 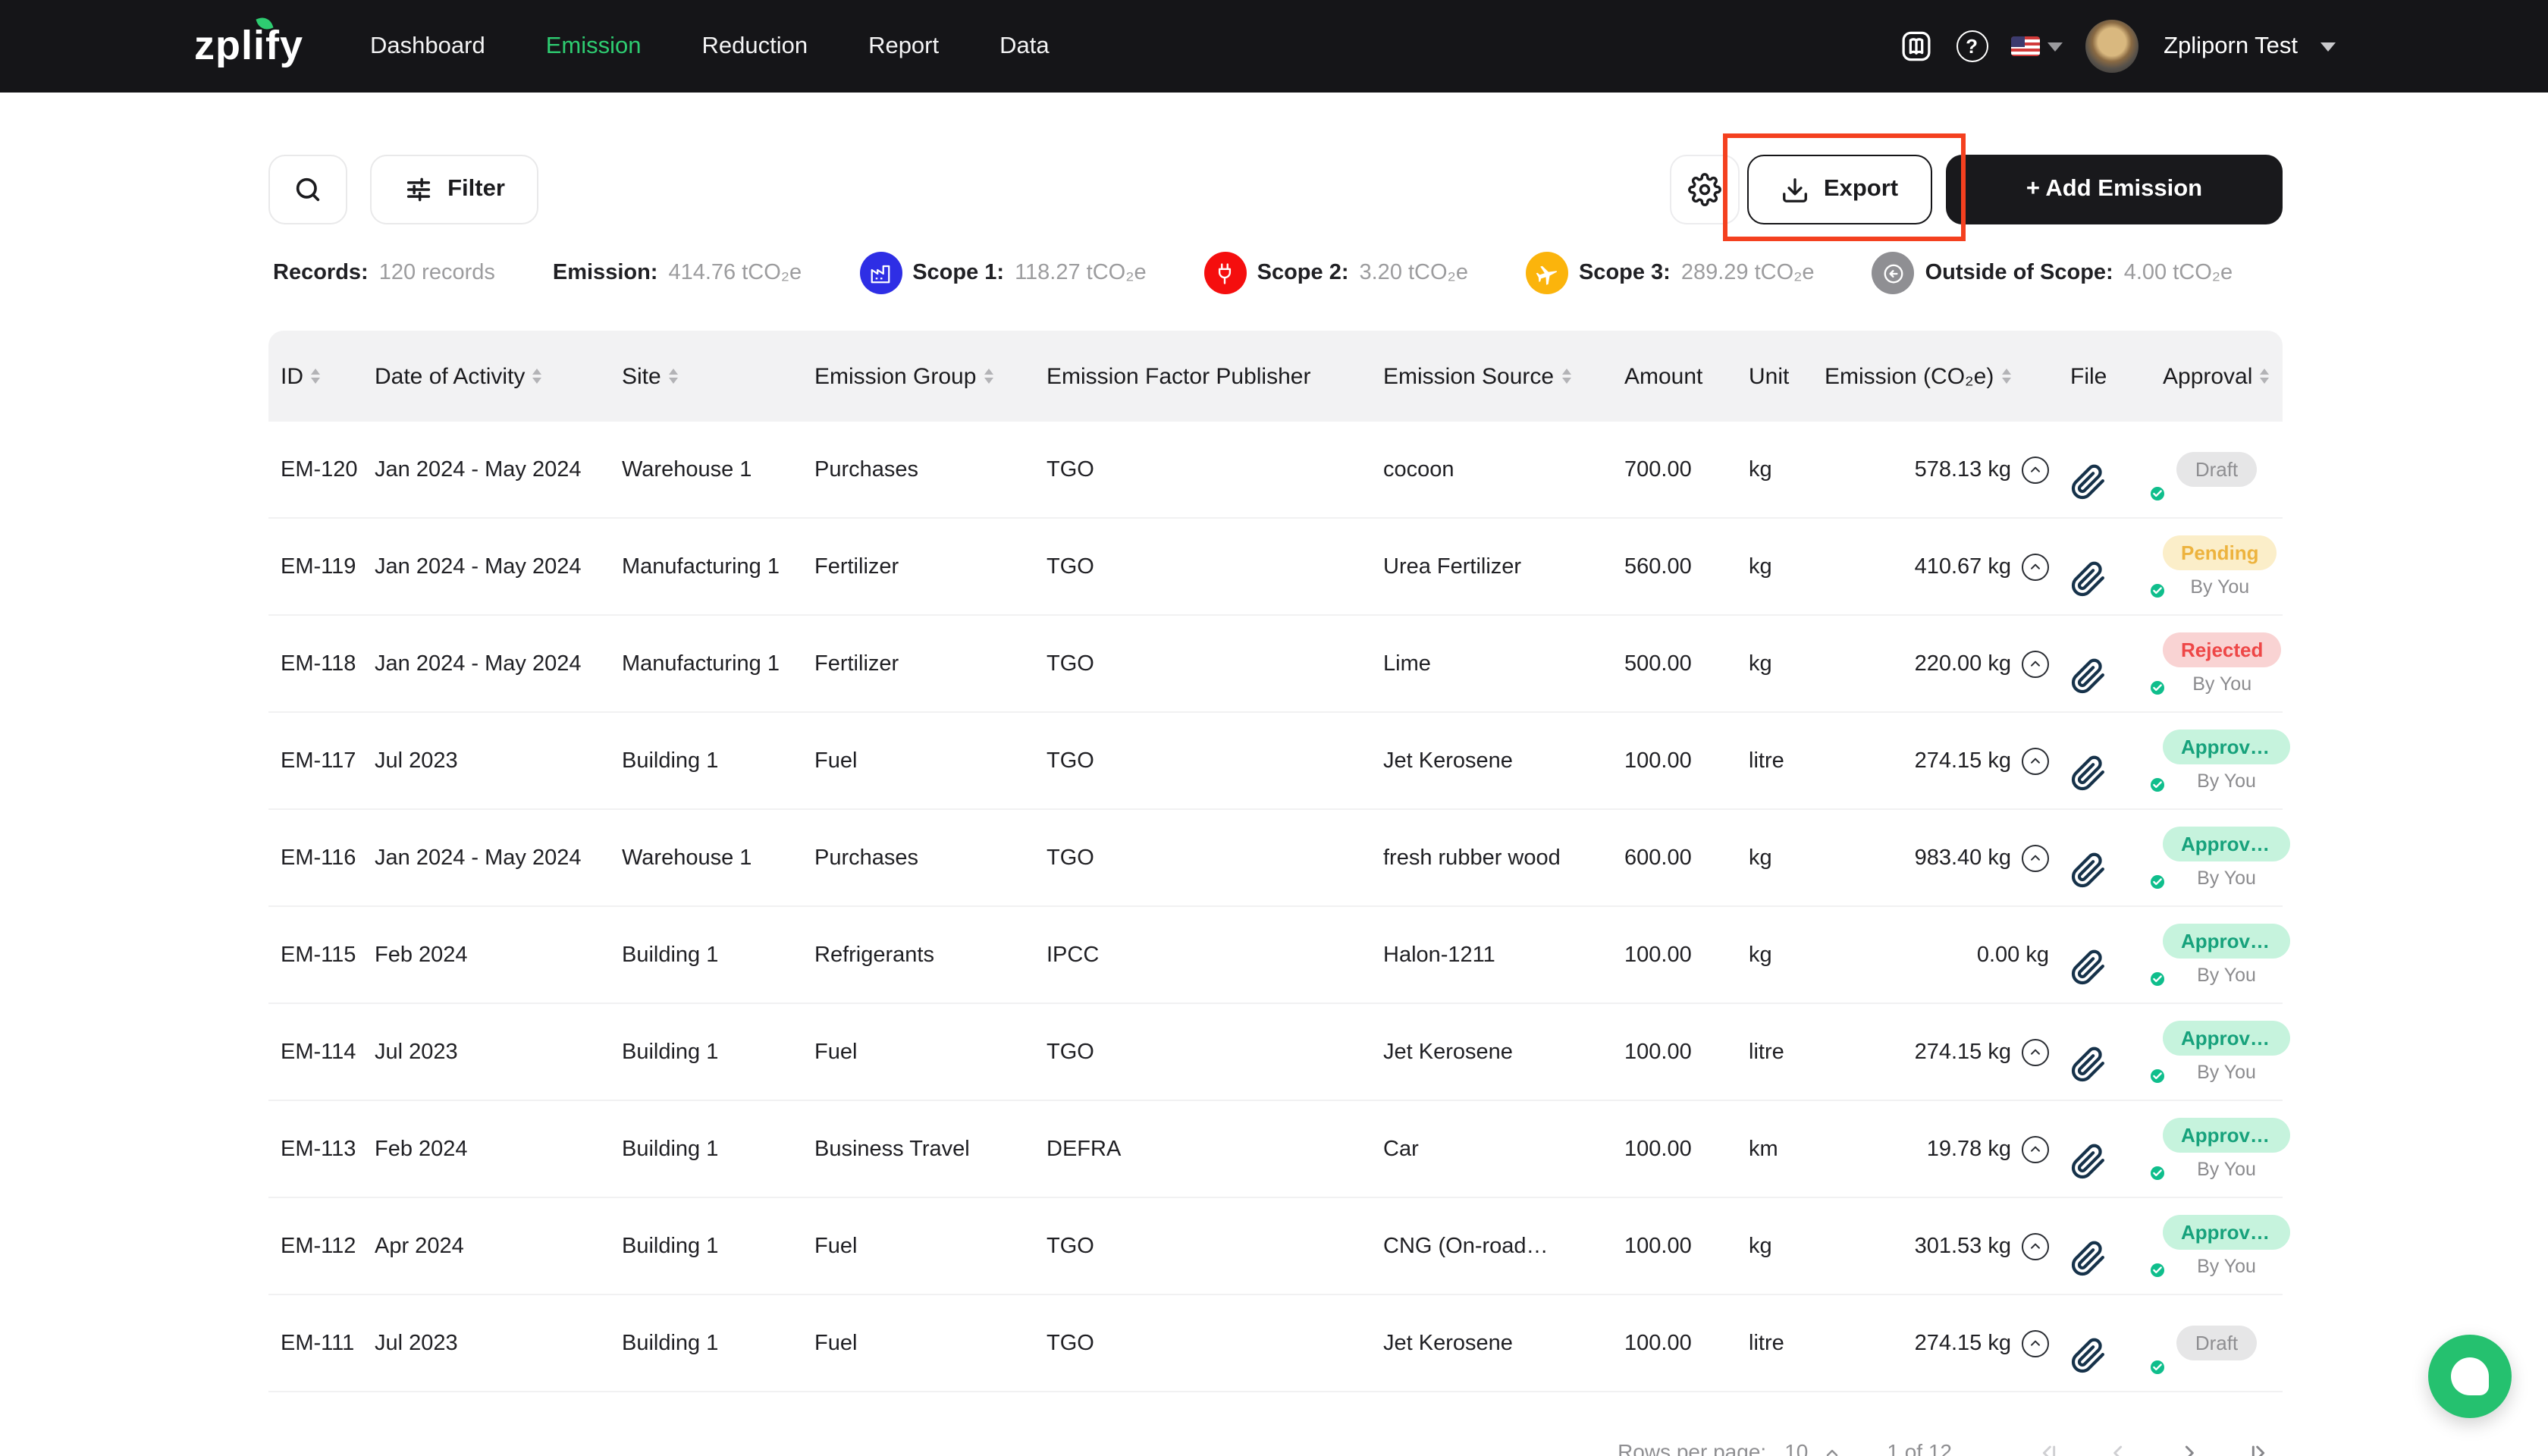 I want to click on nav-item-reduction: Reduction, so click(x=754, y=46).